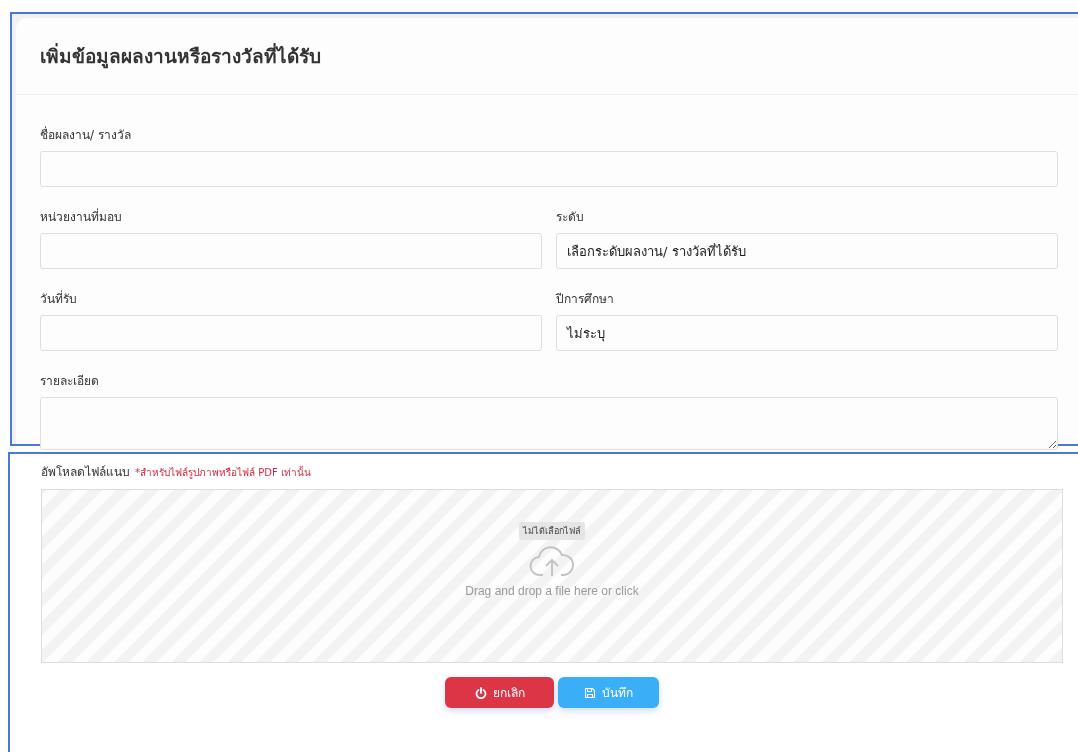  What do you see at coordinates (480, 692) in the screenshot?
I see `power-icon` at bounding box center [480, 692].